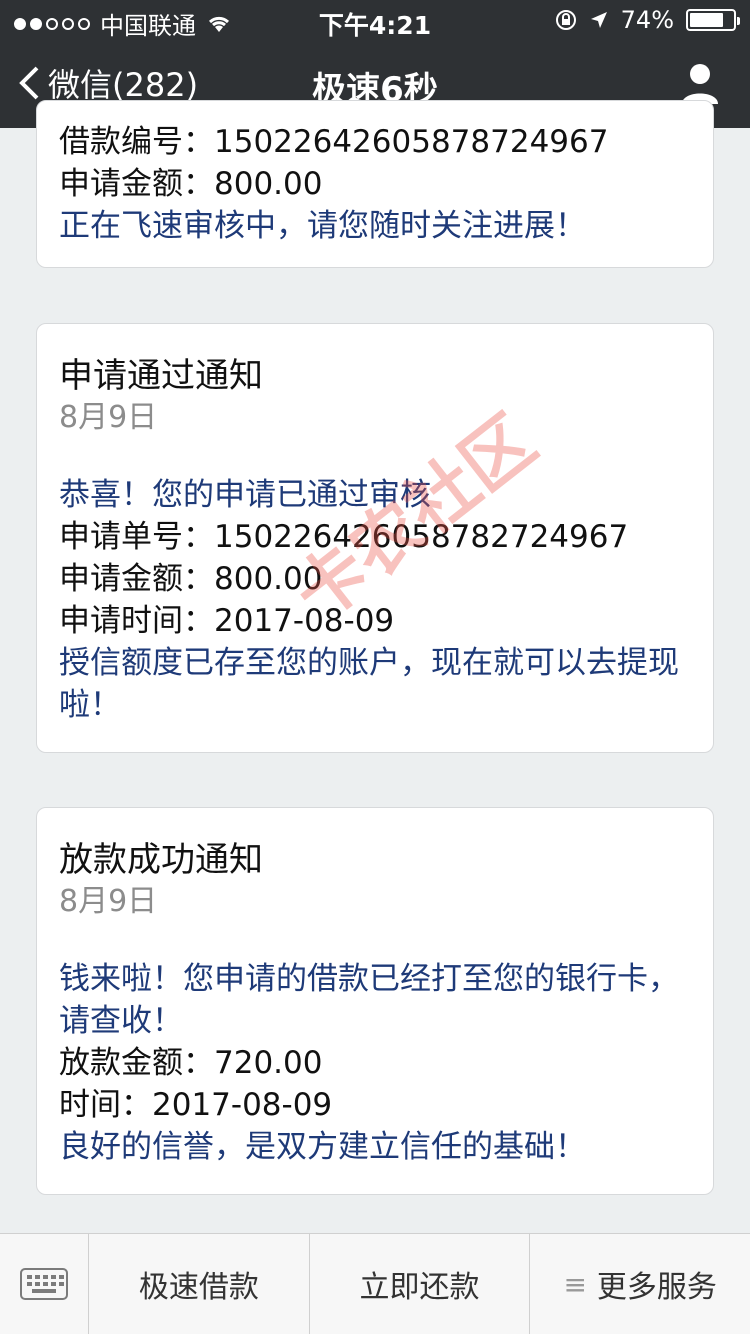 The width and height of the screenshot is (750, 1334). Describe the element at coordinates (161, 860) in the screenshot. I see `card-title: 放款成功通知` at that location.